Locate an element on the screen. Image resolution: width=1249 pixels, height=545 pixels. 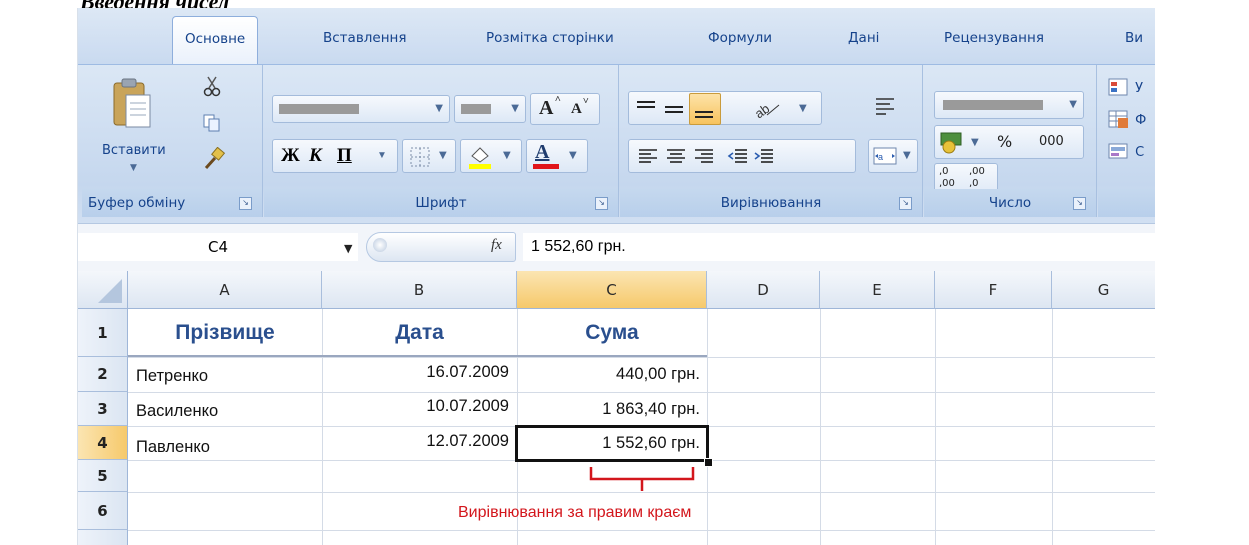
cell-b1: Дата is located at coordinates (419, 333).